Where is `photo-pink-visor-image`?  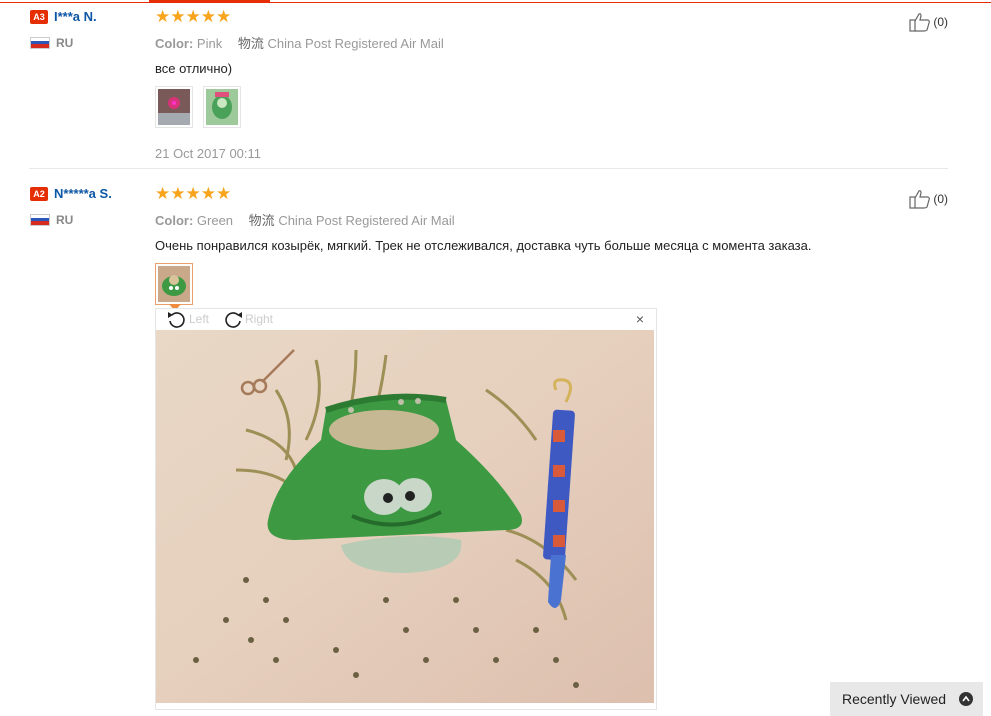
photo-pink-visor-image is located at coordinates (174, 107).